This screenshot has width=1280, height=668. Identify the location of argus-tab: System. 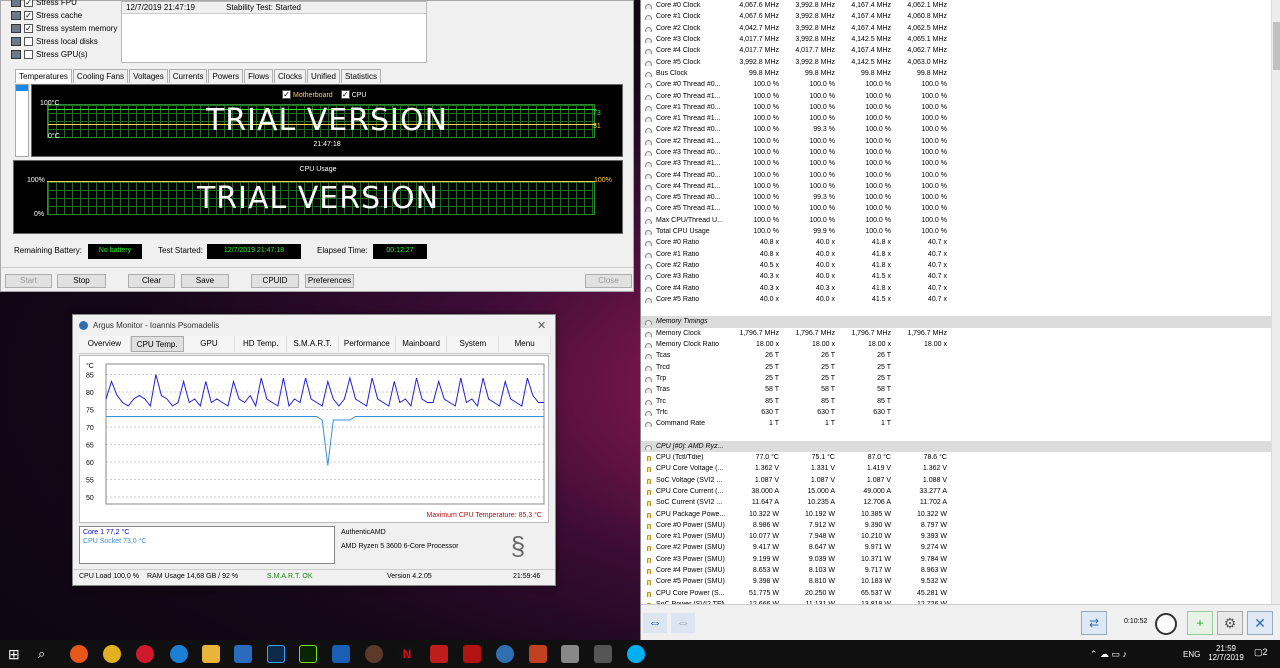
(473, 344).